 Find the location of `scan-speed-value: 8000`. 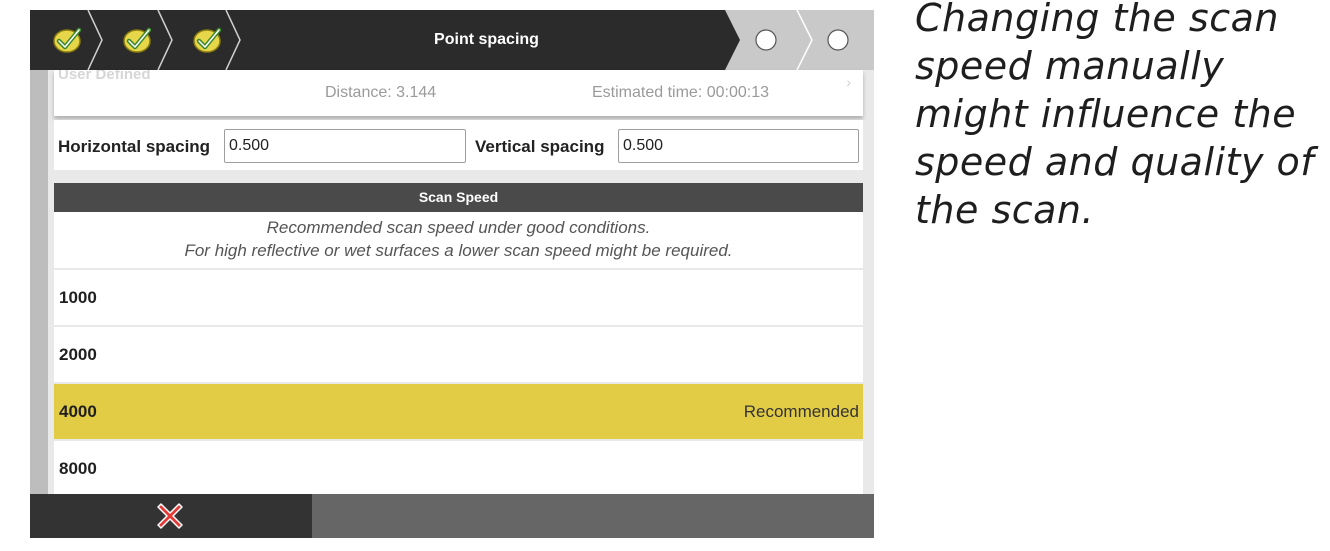

scan-speed-value: 8000 is located at coordinates (78, 468).